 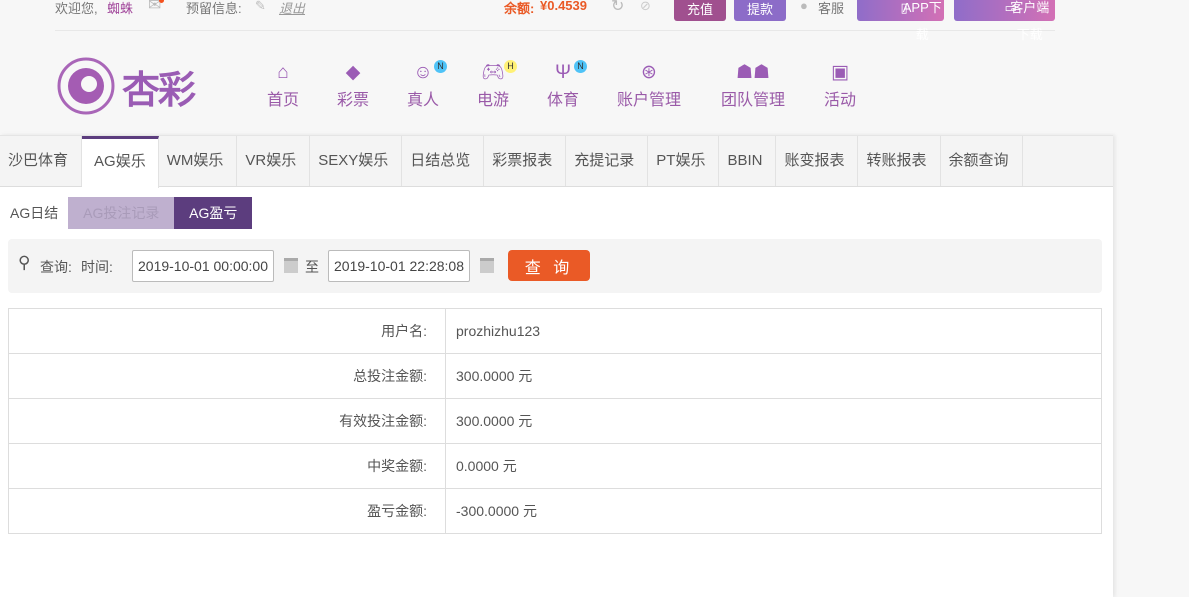 I want to click on table-row: 用户名: prozhizhu123, so click(x=555, y=331).